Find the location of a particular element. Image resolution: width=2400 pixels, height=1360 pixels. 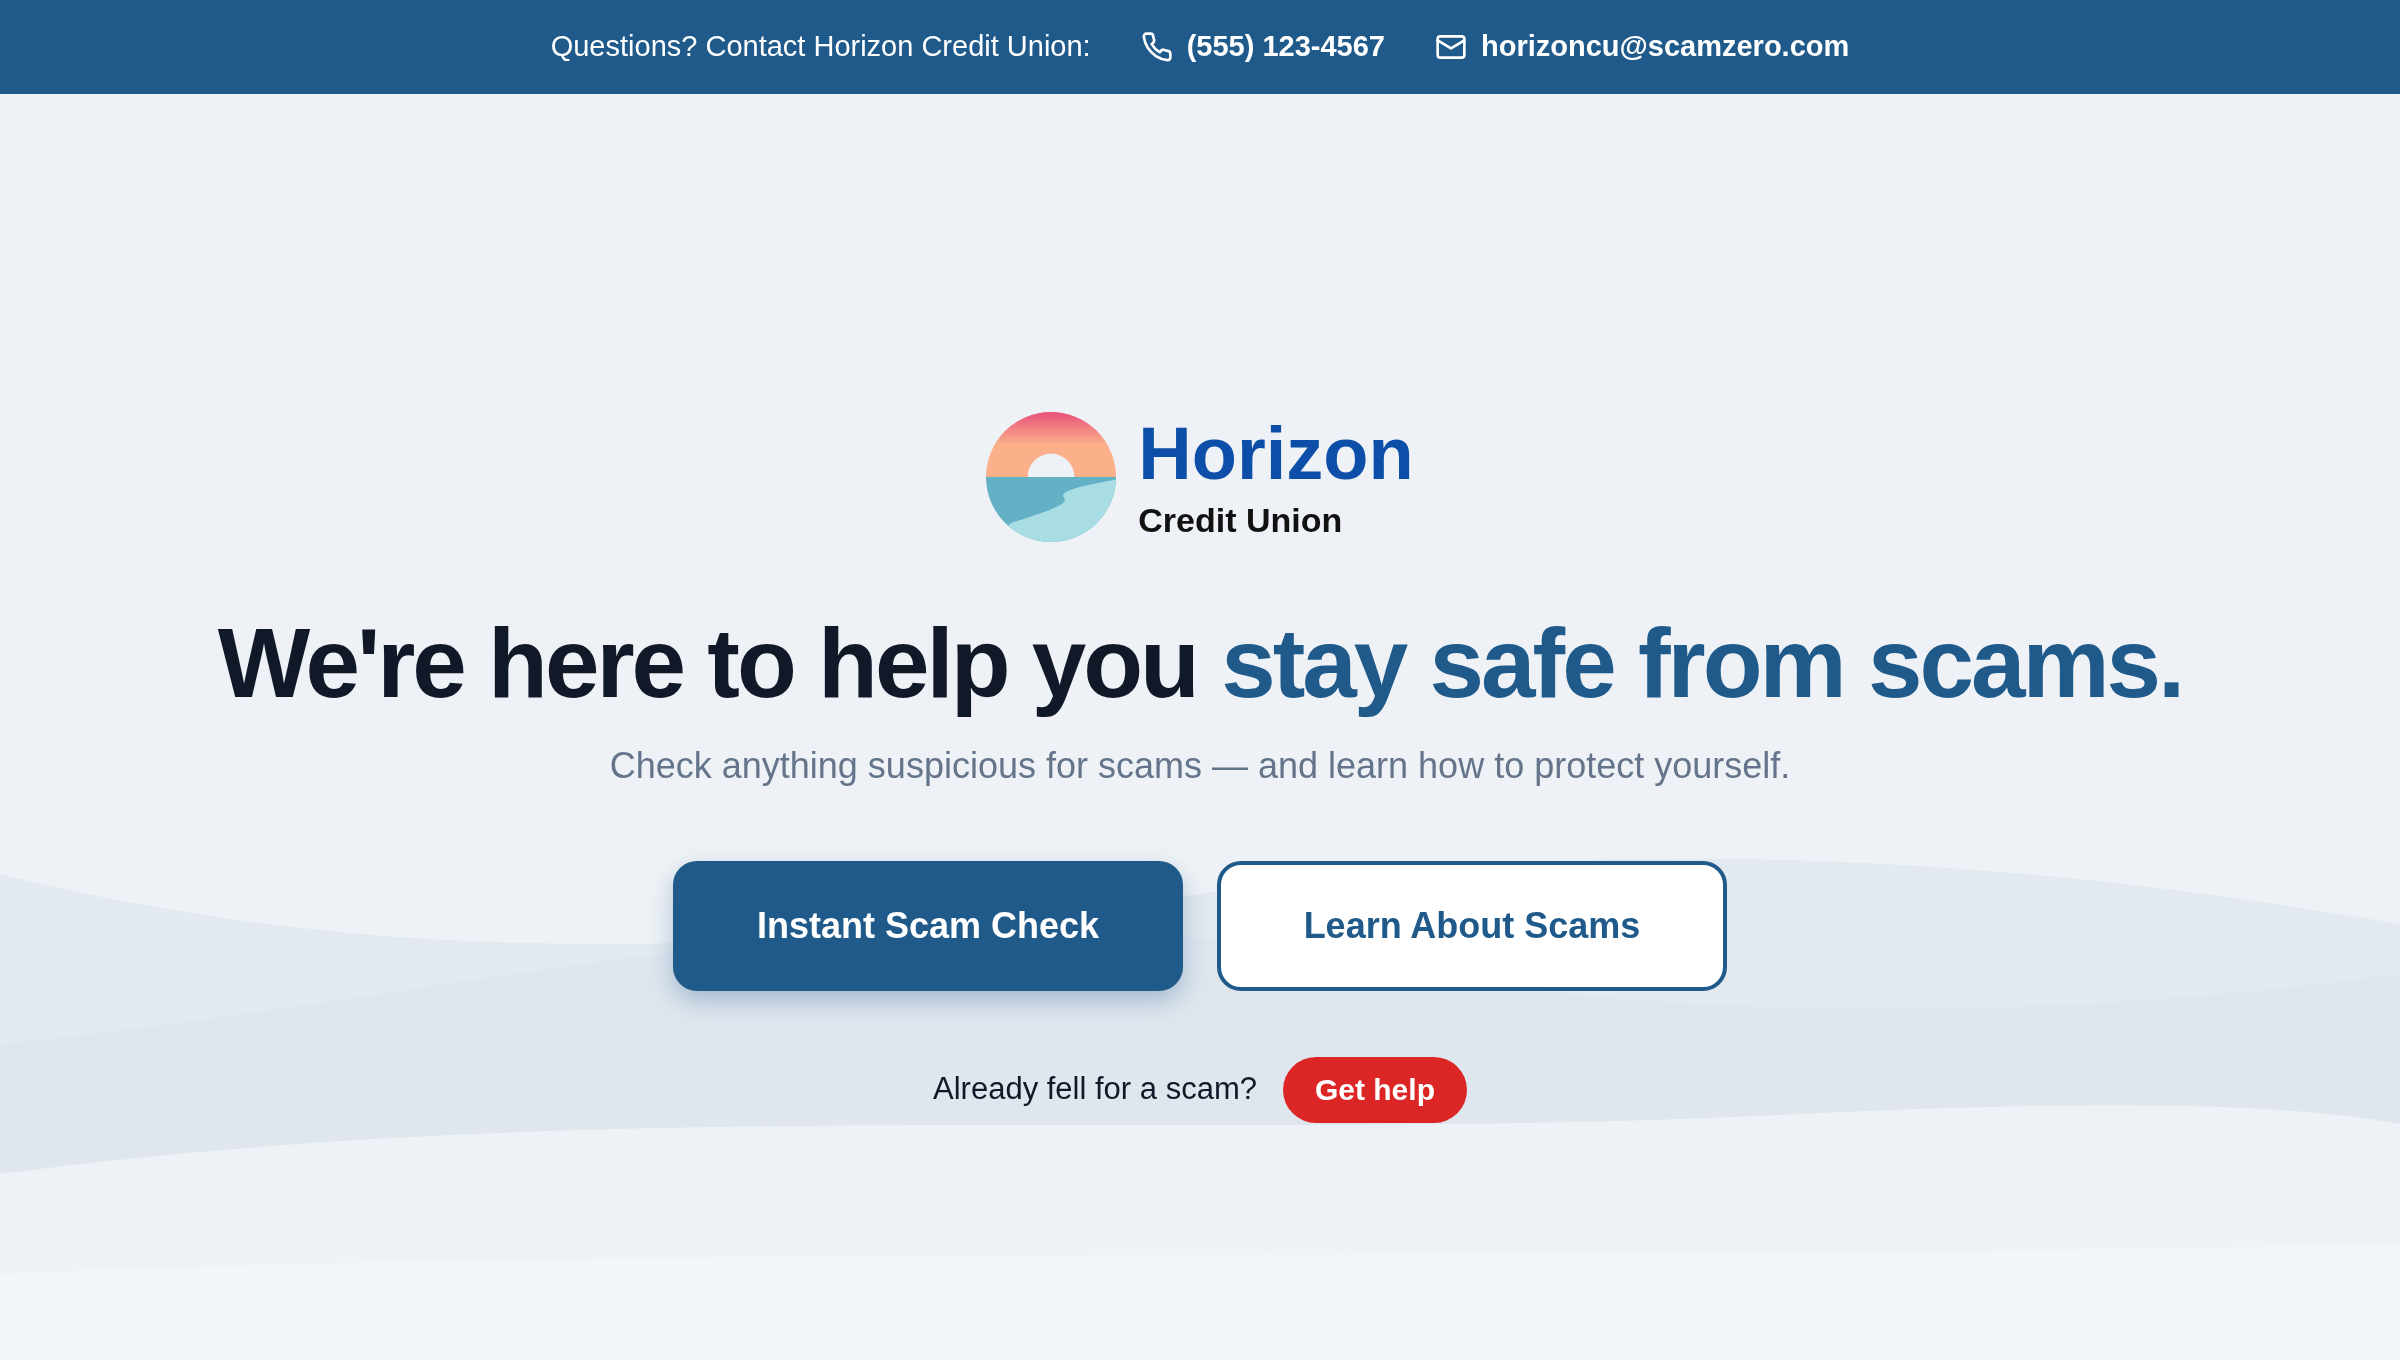

contact-label: Questions? Contact Horizon Credit Union: is located at coordinates (820, 47).